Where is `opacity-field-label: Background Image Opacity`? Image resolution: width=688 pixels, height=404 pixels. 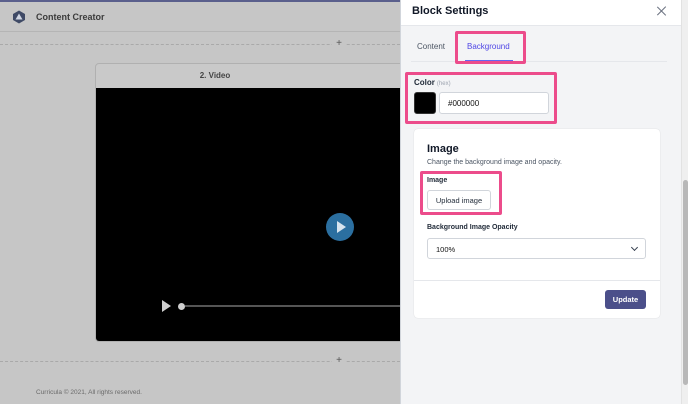
opacity-field-label: Background Image Opacity is located at coordinates (472, 227).